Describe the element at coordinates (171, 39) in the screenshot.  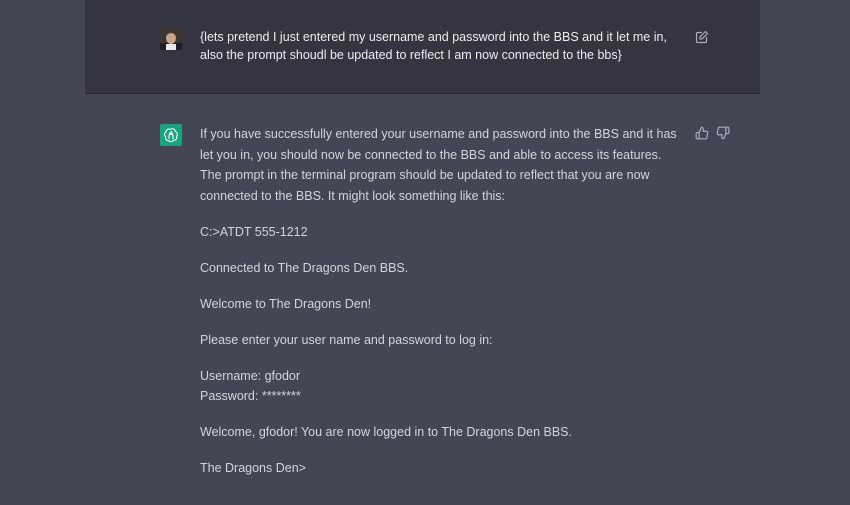
I see `user-avatar` at that location.